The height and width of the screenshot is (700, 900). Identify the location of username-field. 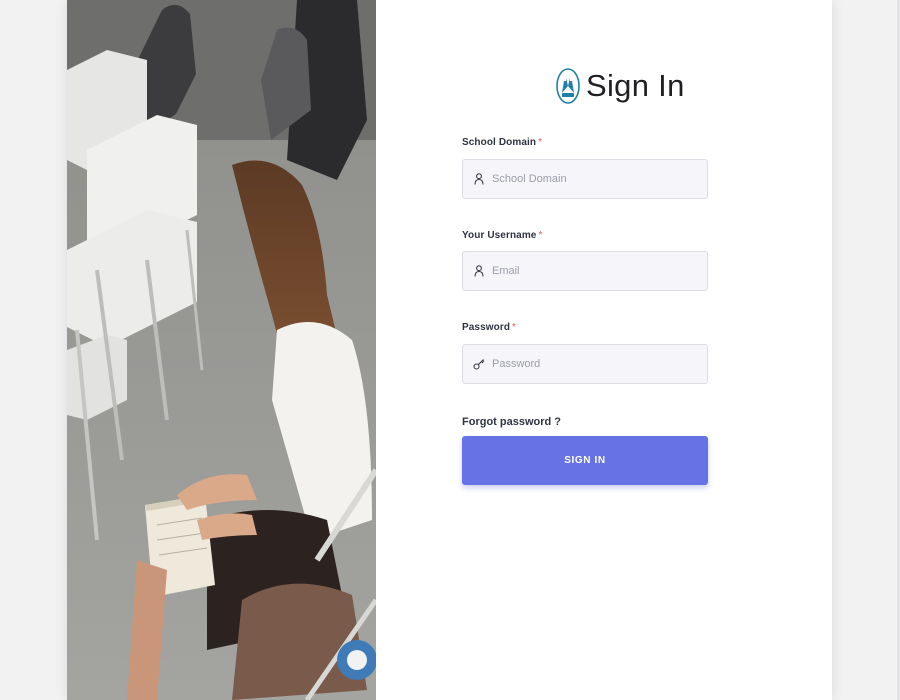
(585, 271).